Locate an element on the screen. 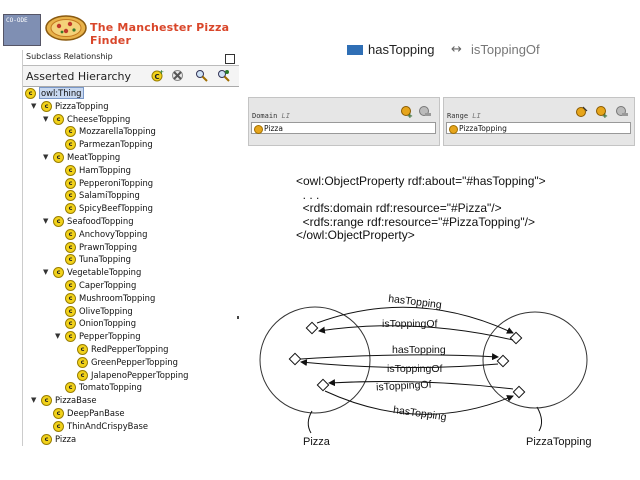 The image size is (640, 480). edge-label: isToppingOf is located at coordinates (404, 386).